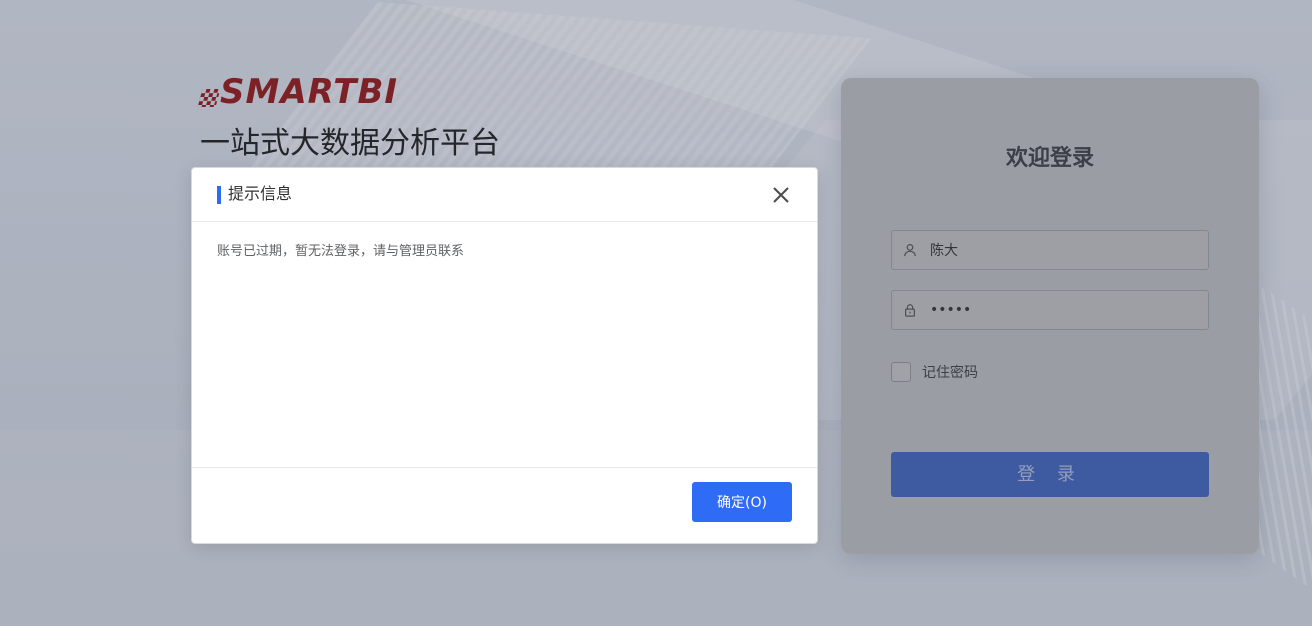 This screenshot has height=626, width=1312. What do you see at coordinates (781, 195) in the screenshot?
I see `close-icon` at bounding box center [781, 195].